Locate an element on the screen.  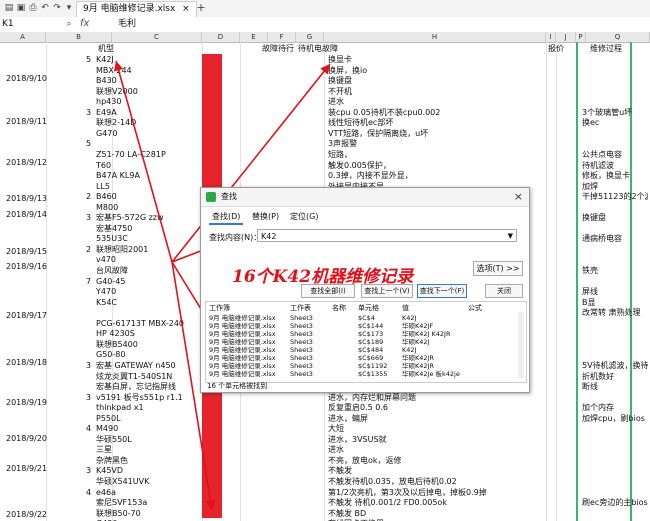
results-scrollbar is located at coordinates (521, 345).